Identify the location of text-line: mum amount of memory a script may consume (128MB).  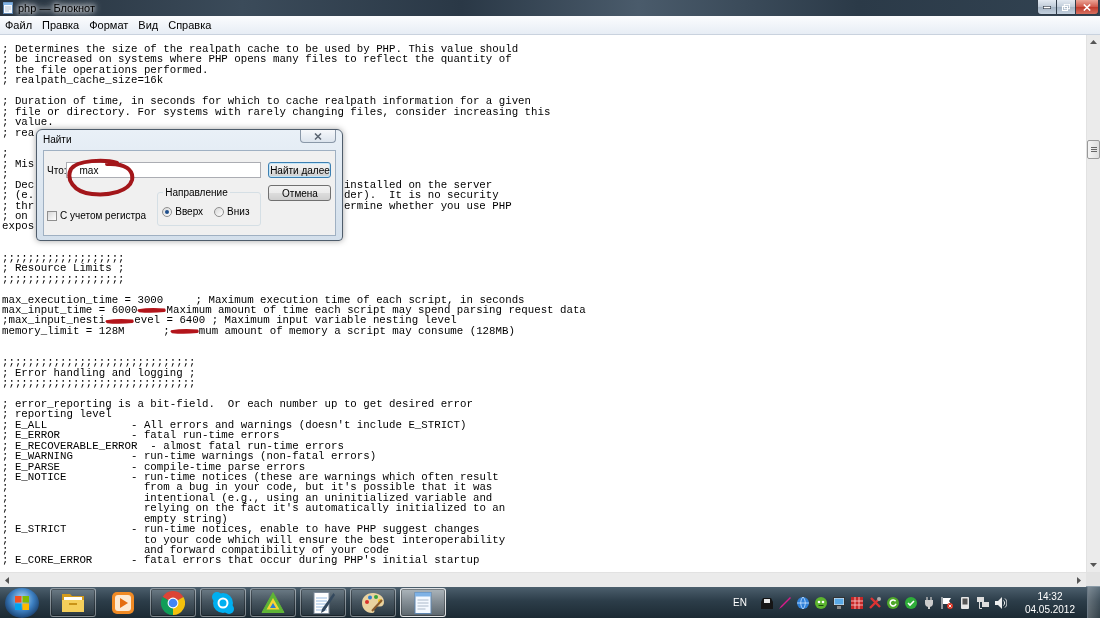
(356, 331).